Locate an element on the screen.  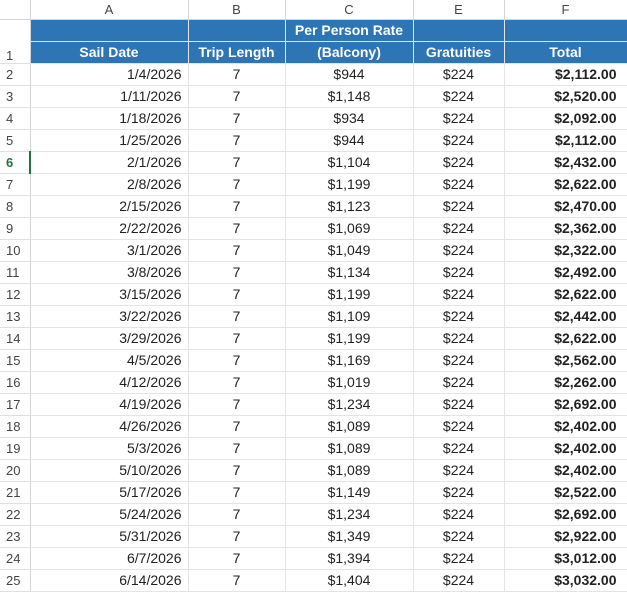
sail-date-cell: 2/22/2026 is located at coordinates (109, 228).